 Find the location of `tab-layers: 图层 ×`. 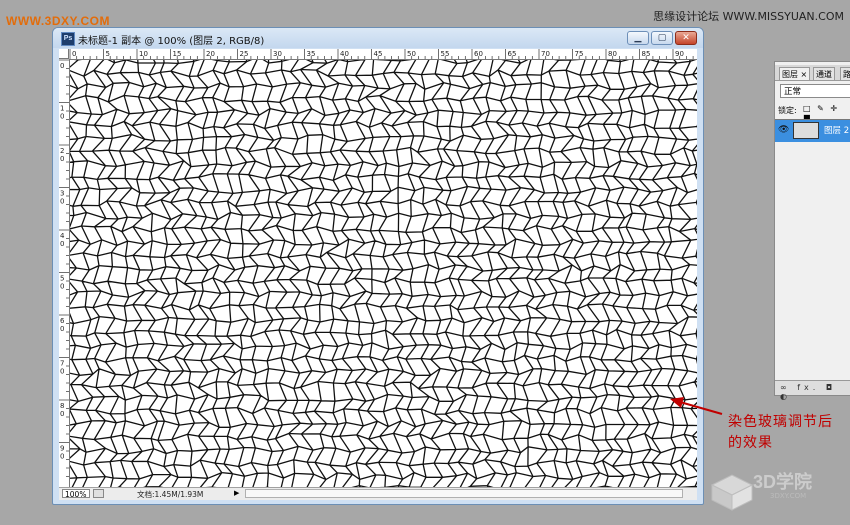

tab-layers: 图层 × is located at coordinates (795, 73).